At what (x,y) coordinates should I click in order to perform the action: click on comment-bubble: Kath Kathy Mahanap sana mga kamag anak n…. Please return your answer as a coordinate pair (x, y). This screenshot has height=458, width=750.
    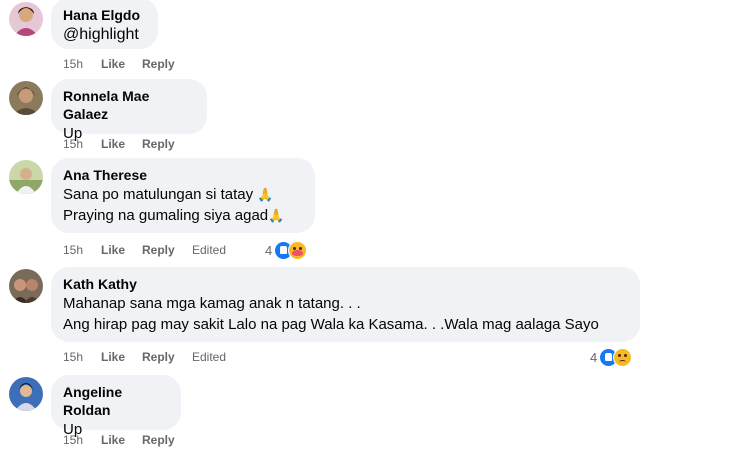
    Looking at the image, I should click on (345, 304).